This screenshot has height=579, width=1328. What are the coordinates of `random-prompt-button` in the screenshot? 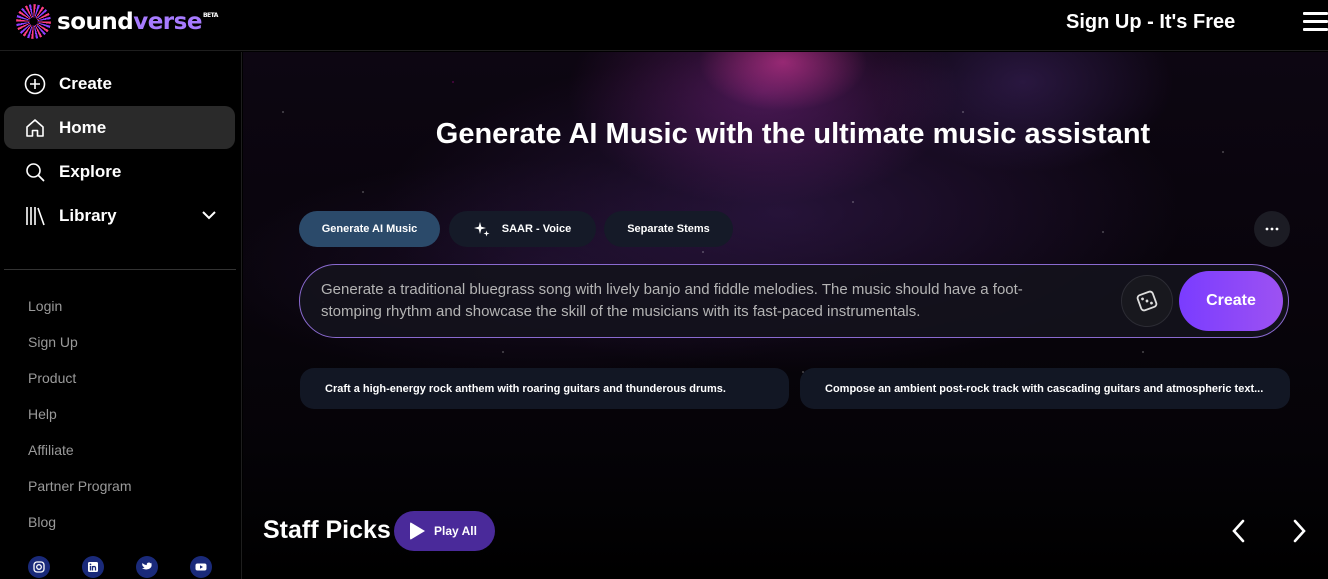 It's located at (1147, 301).